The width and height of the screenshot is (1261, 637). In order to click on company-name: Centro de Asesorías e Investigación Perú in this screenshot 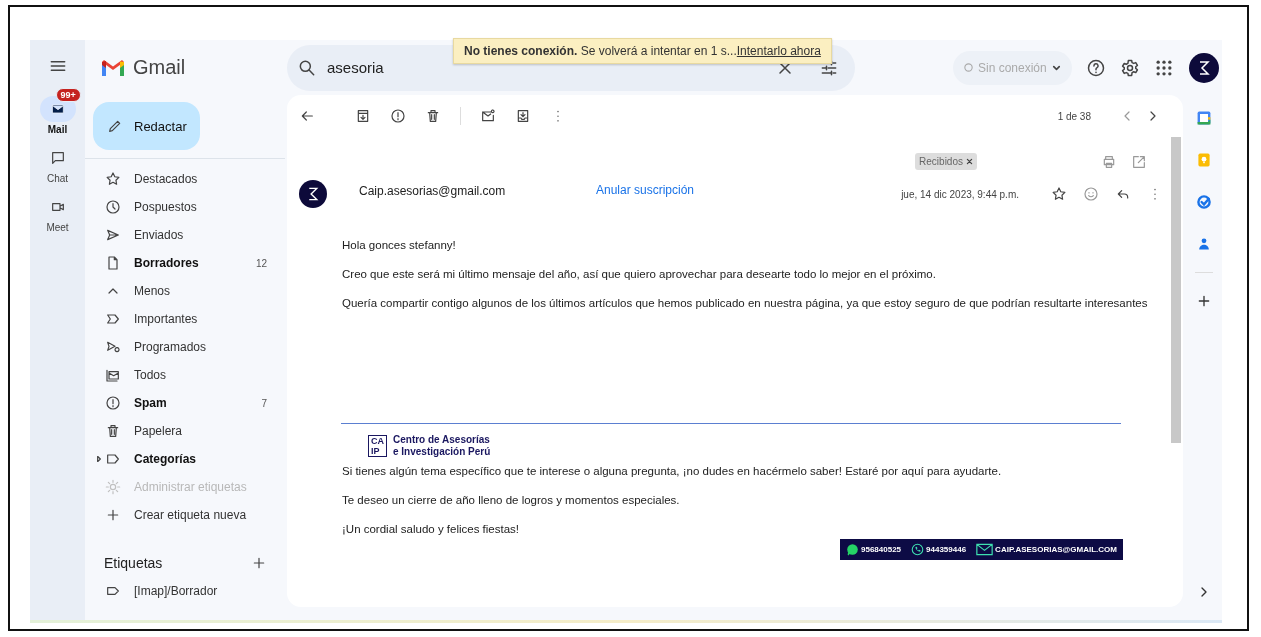, I will do `click(442, 446)`.